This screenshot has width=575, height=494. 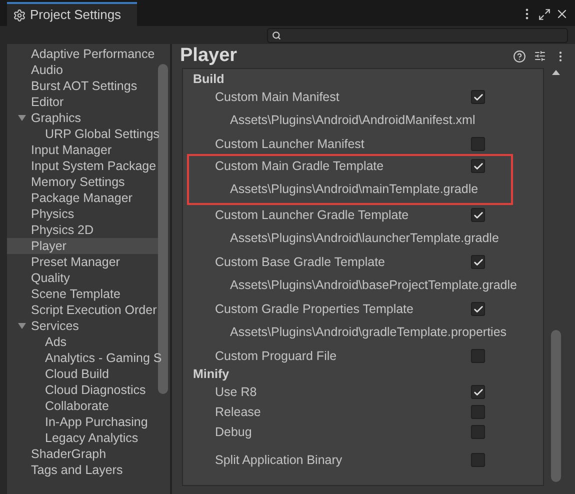 What do you see at coordinates (82, 102) in the screenshot?
I see `sidebar-item: Editor` at bounding box center [82, 102].